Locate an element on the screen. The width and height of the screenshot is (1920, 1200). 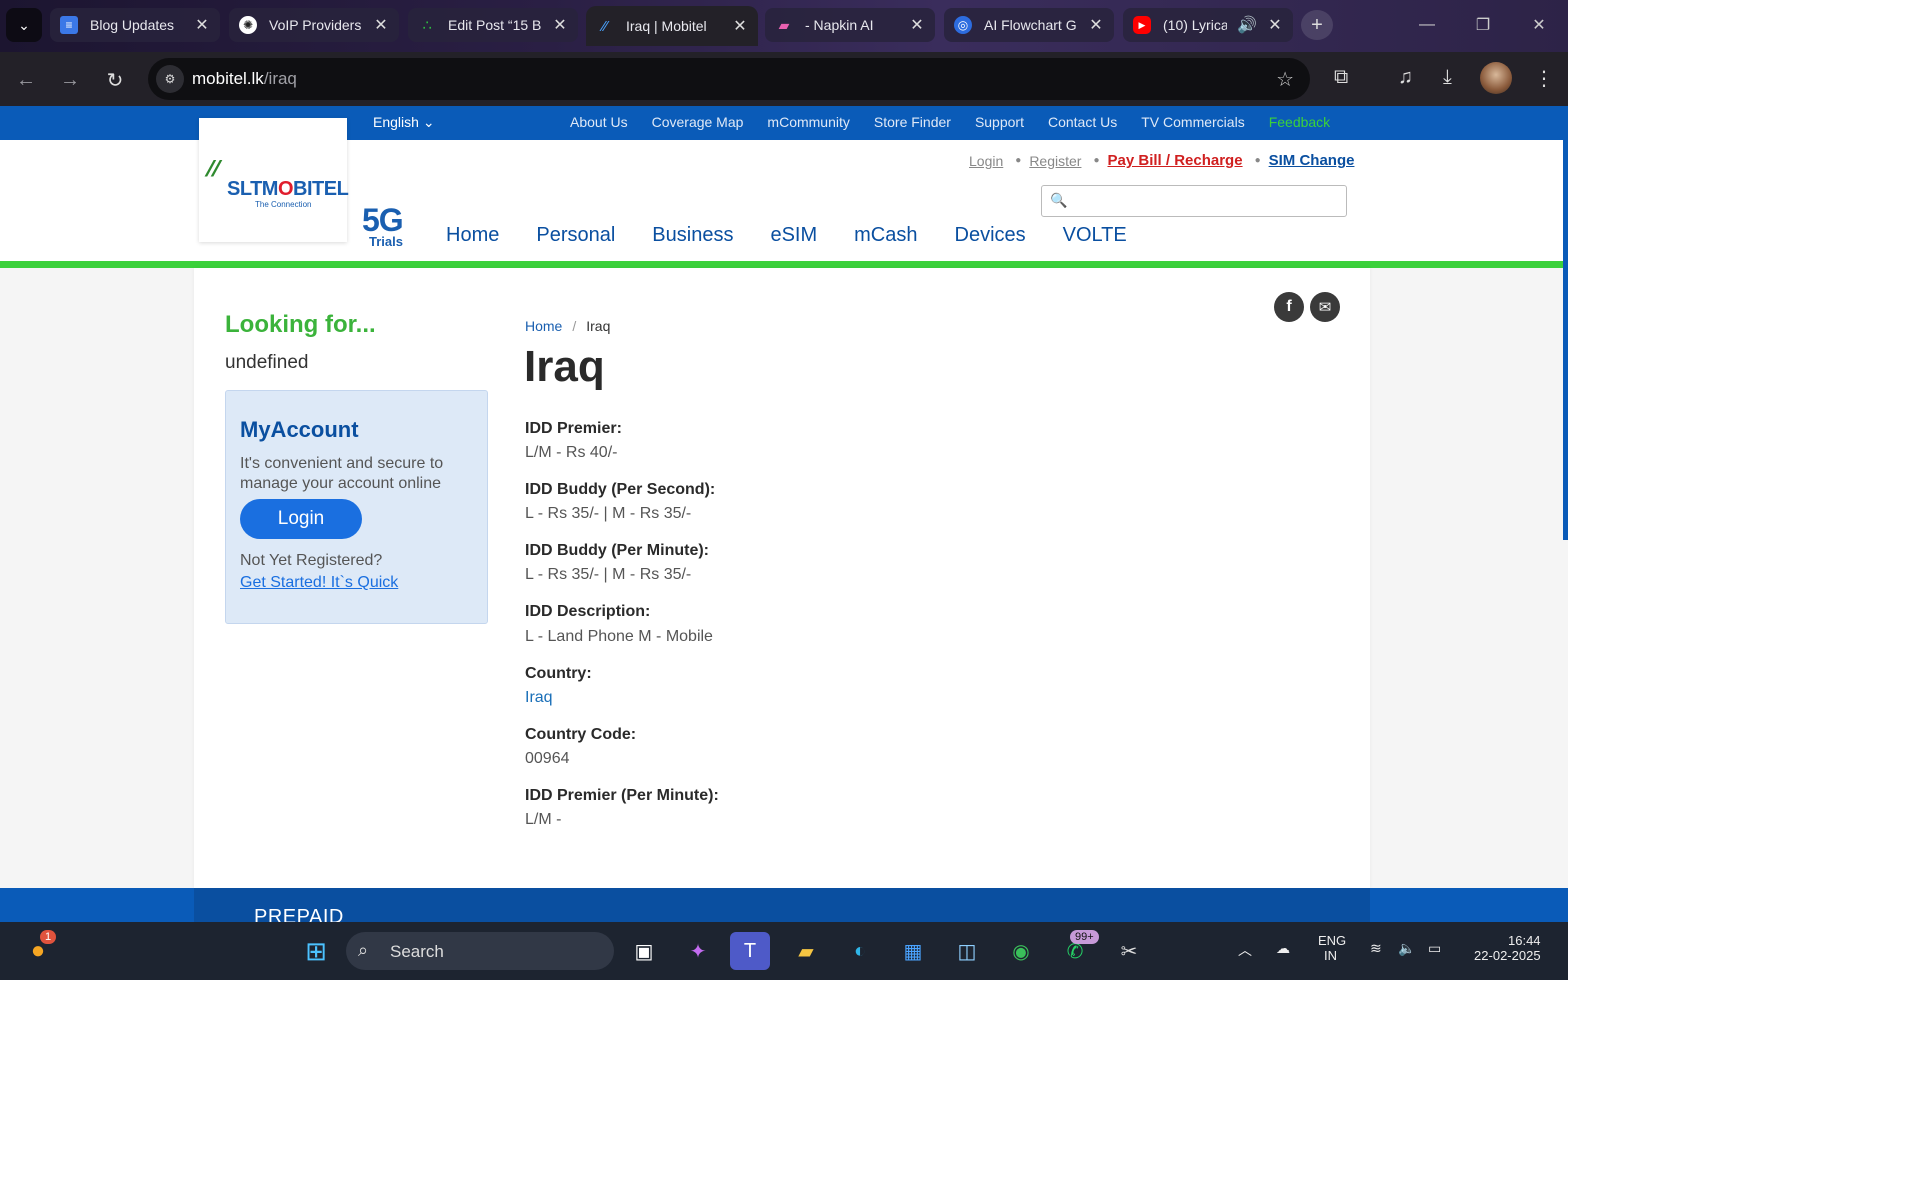
flowchart-icon: ◎ is located at coordinates (963, 25).